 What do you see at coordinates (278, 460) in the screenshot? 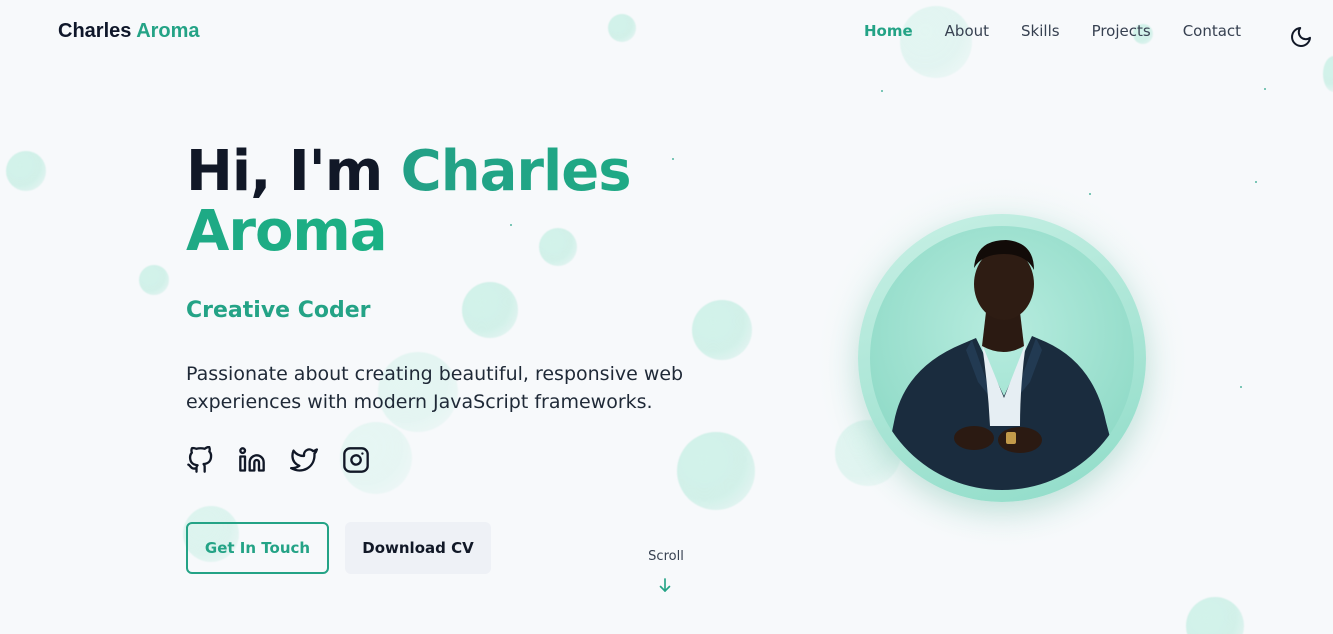
I see `social-links` at bounding box center [278, 460].